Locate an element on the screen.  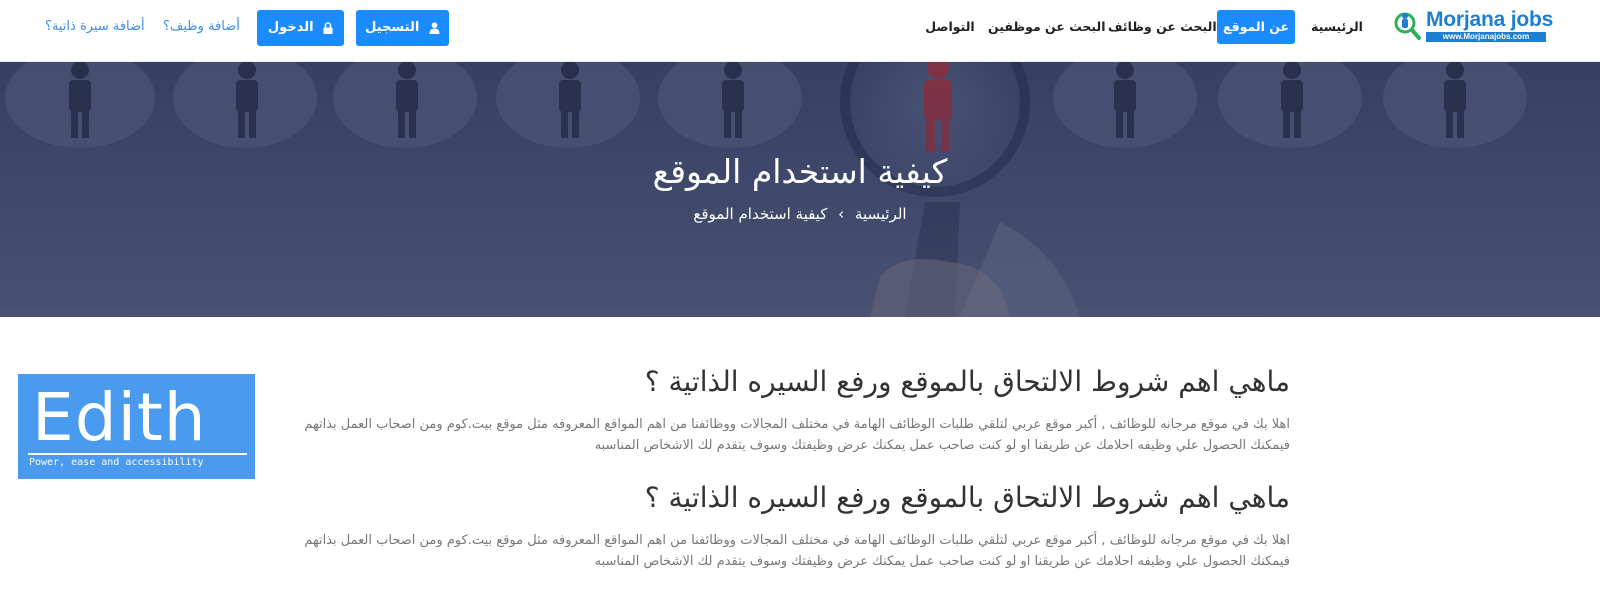
edith-inner: Edith Power, ease and accessibility is located at coordinates (137, 425).